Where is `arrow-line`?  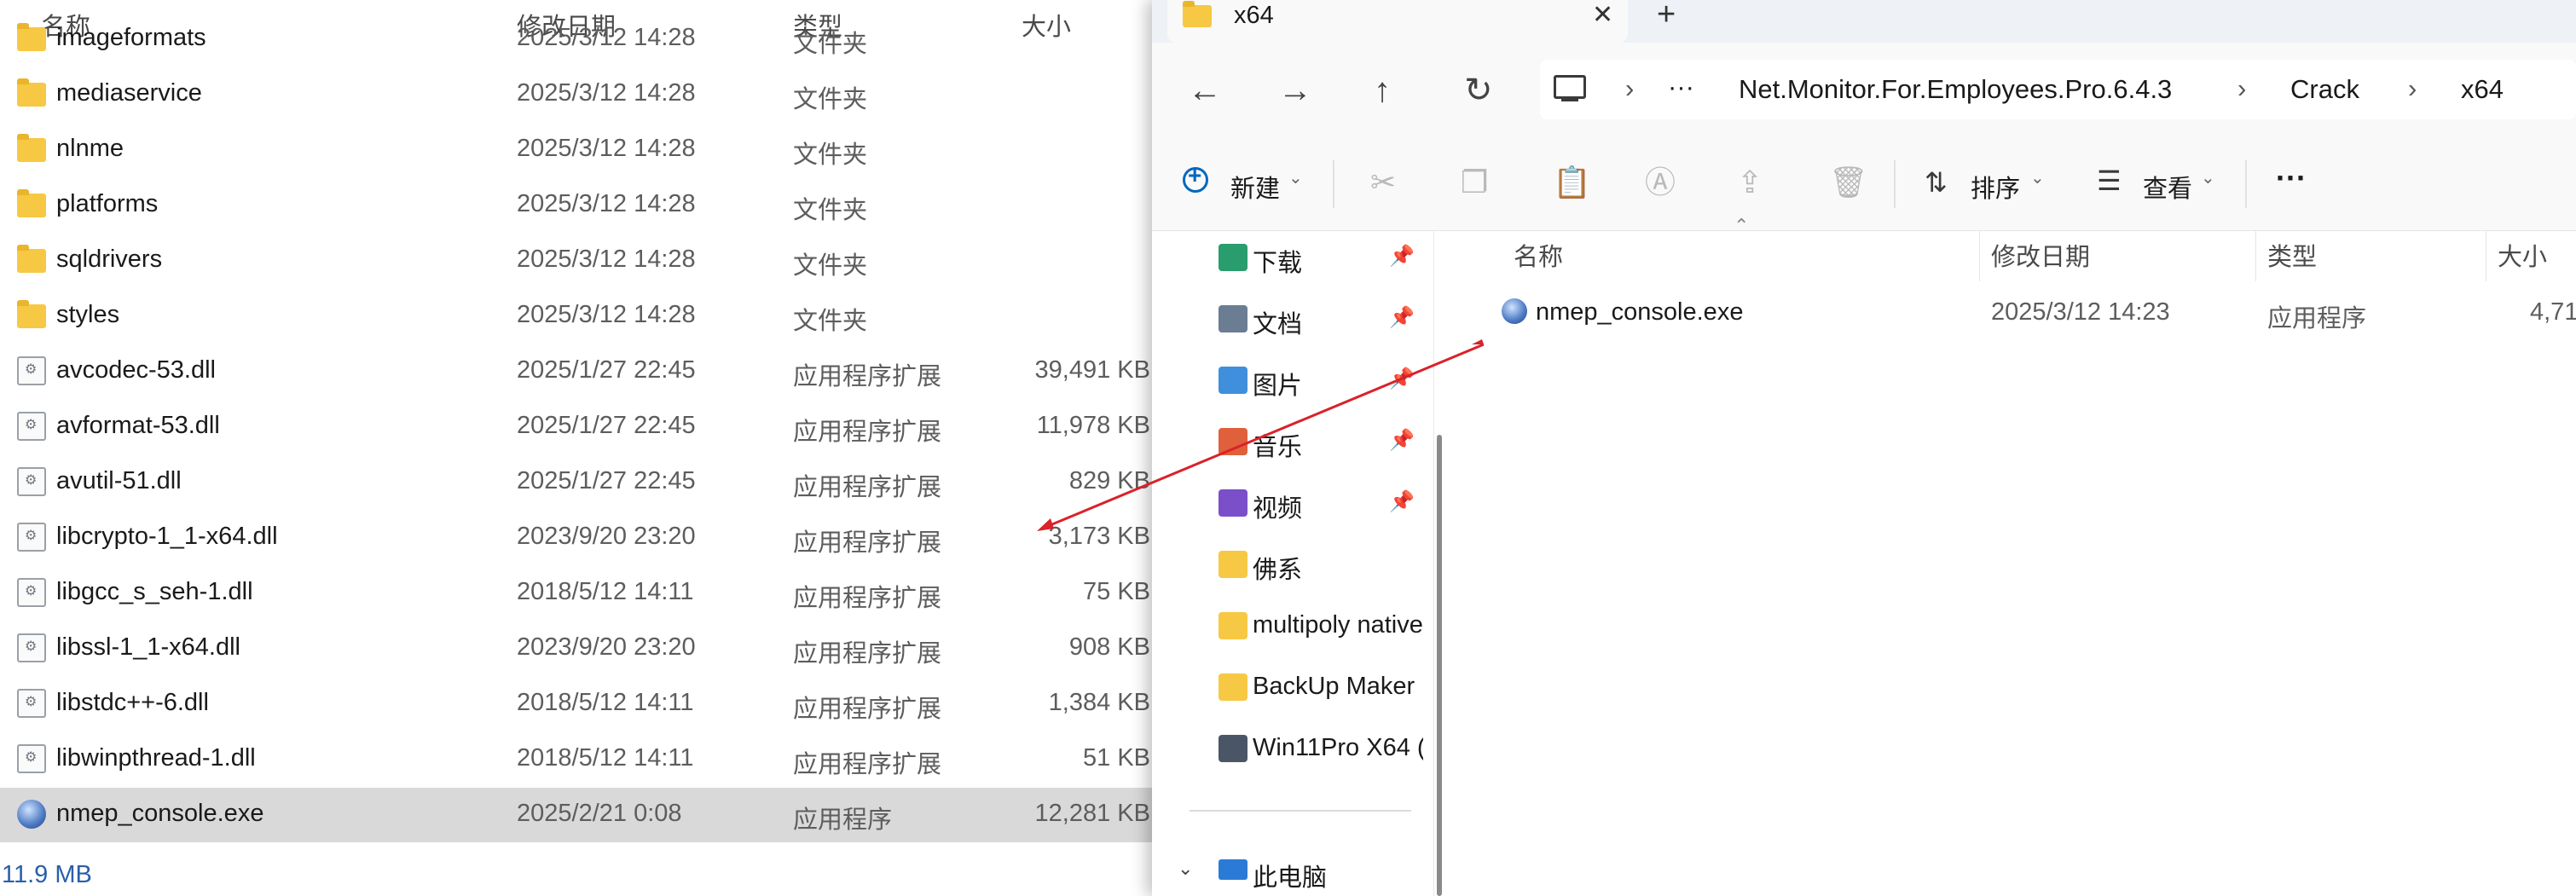 arrow-line is located at coordinates (1263, 436).